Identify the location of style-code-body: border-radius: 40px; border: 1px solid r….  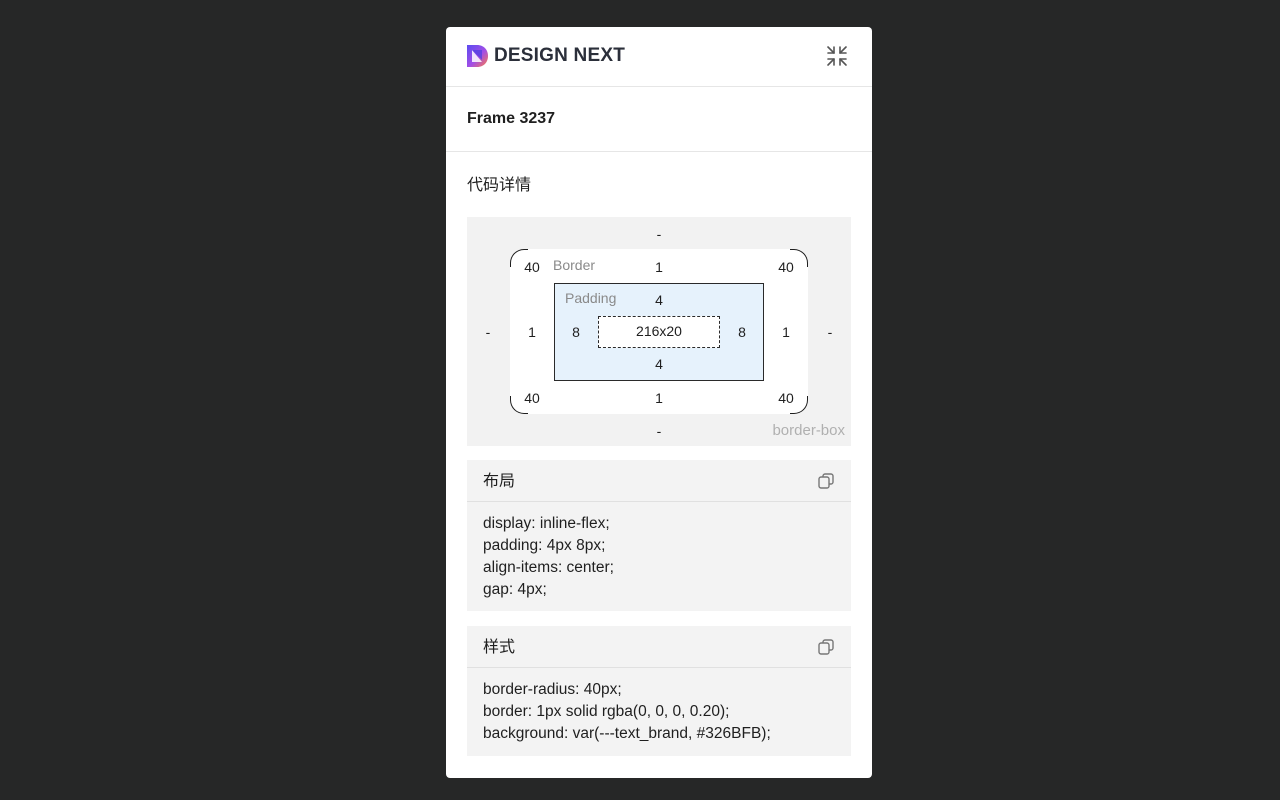
(659, 706).